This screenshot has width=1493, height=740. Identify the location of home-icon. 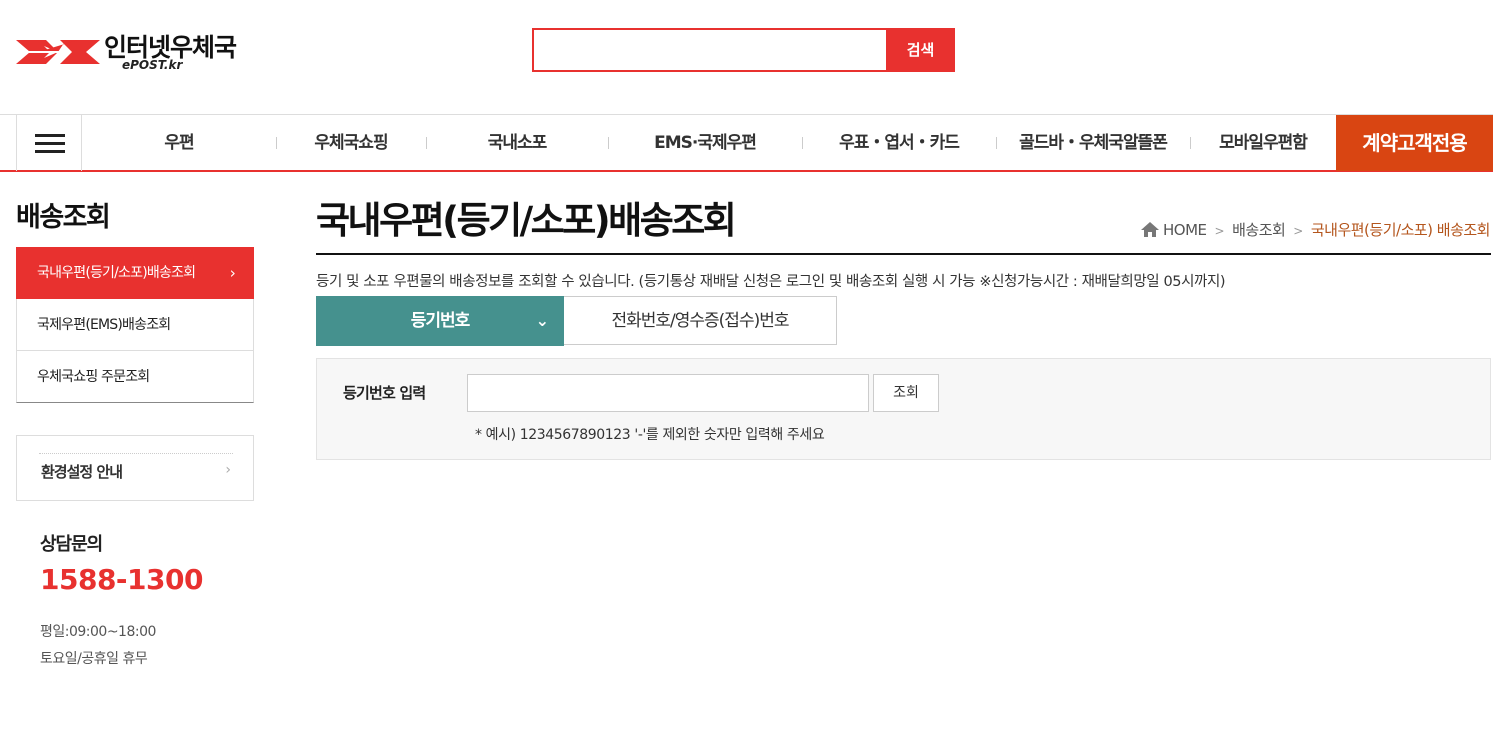
(1150, 229).